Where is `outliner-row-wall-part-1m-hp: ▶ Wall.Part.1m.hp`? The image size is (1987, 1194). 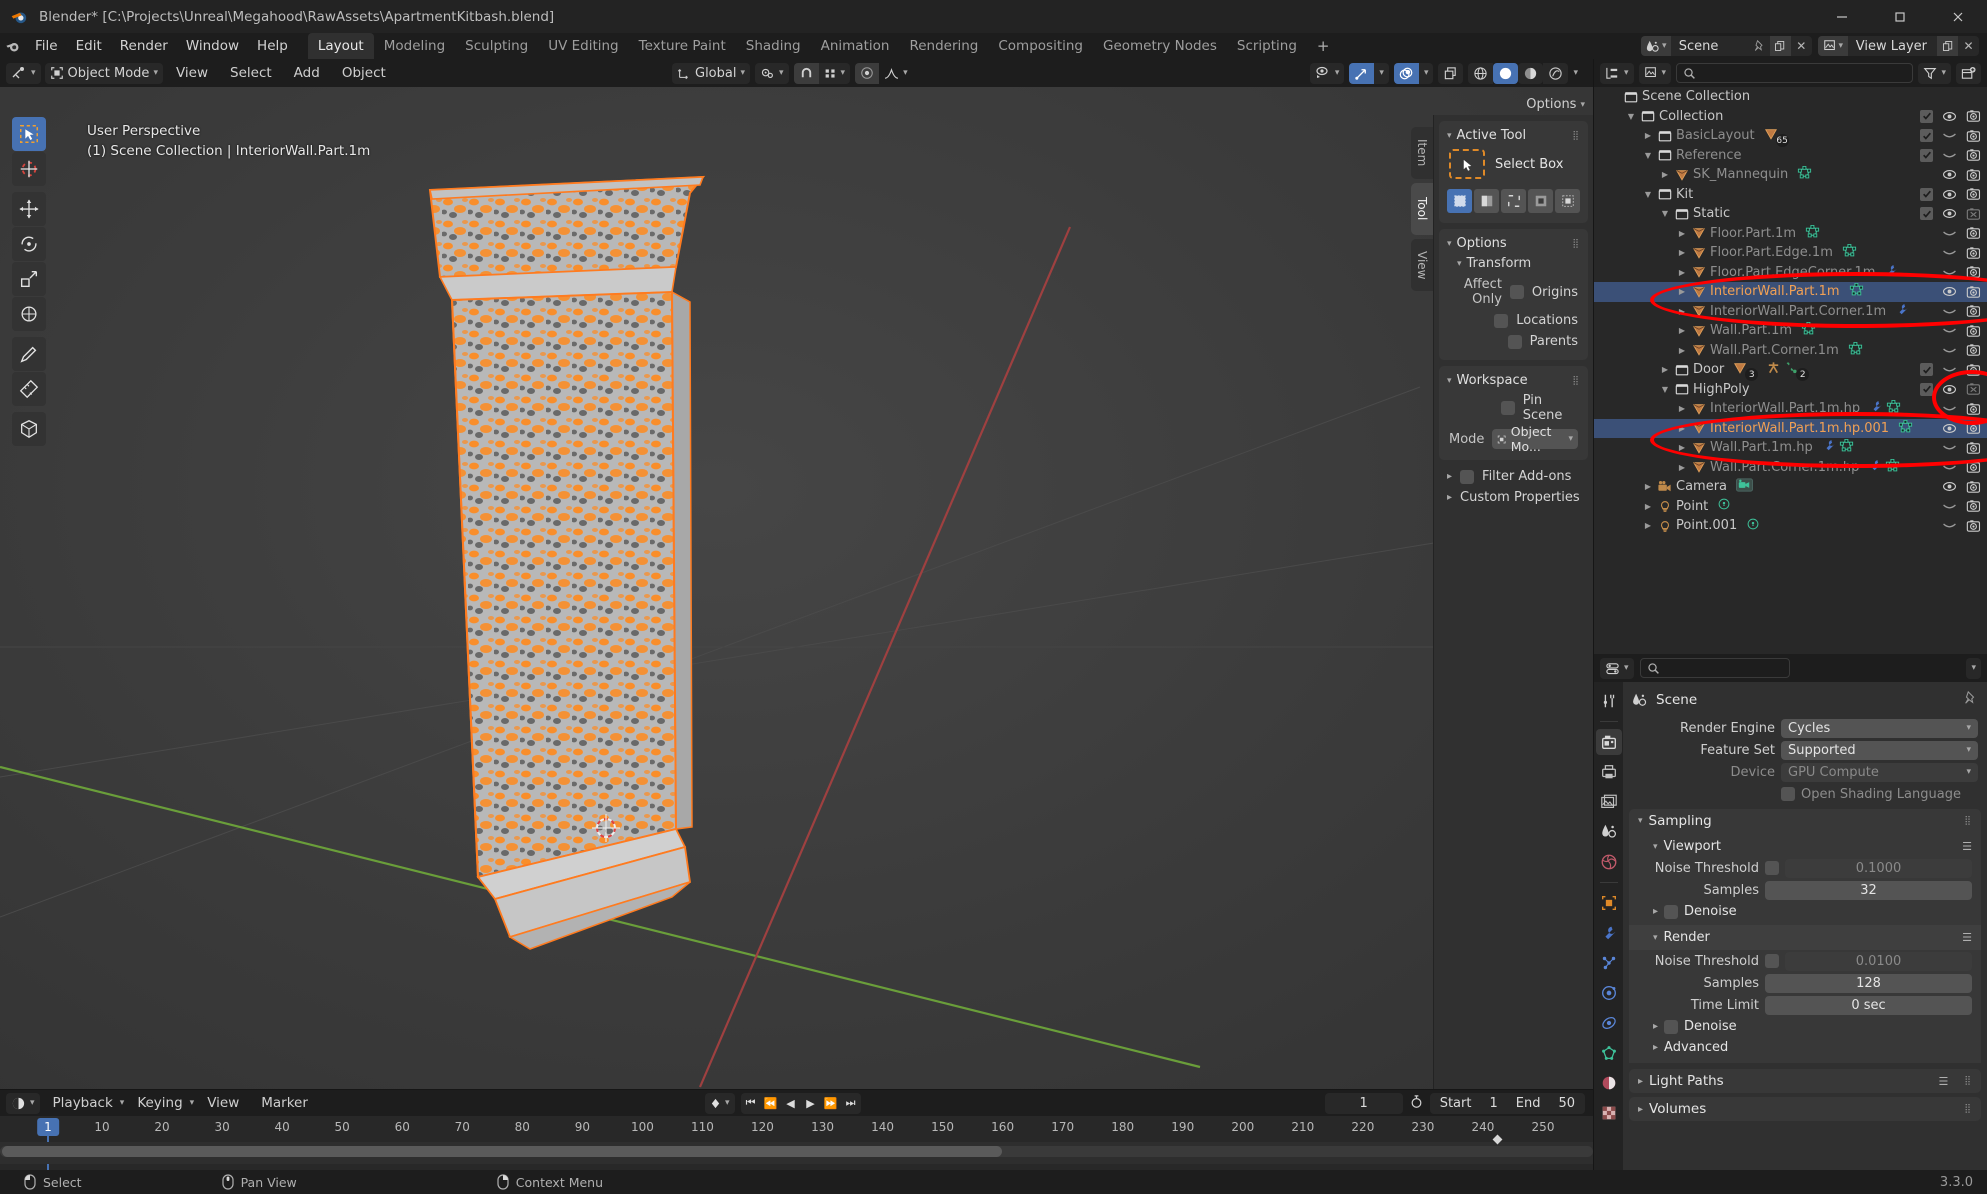
outliner-row-wall-part-1m-hp: ▶ Wall.Part.1m.hp is located at coordinates (1790, 448).